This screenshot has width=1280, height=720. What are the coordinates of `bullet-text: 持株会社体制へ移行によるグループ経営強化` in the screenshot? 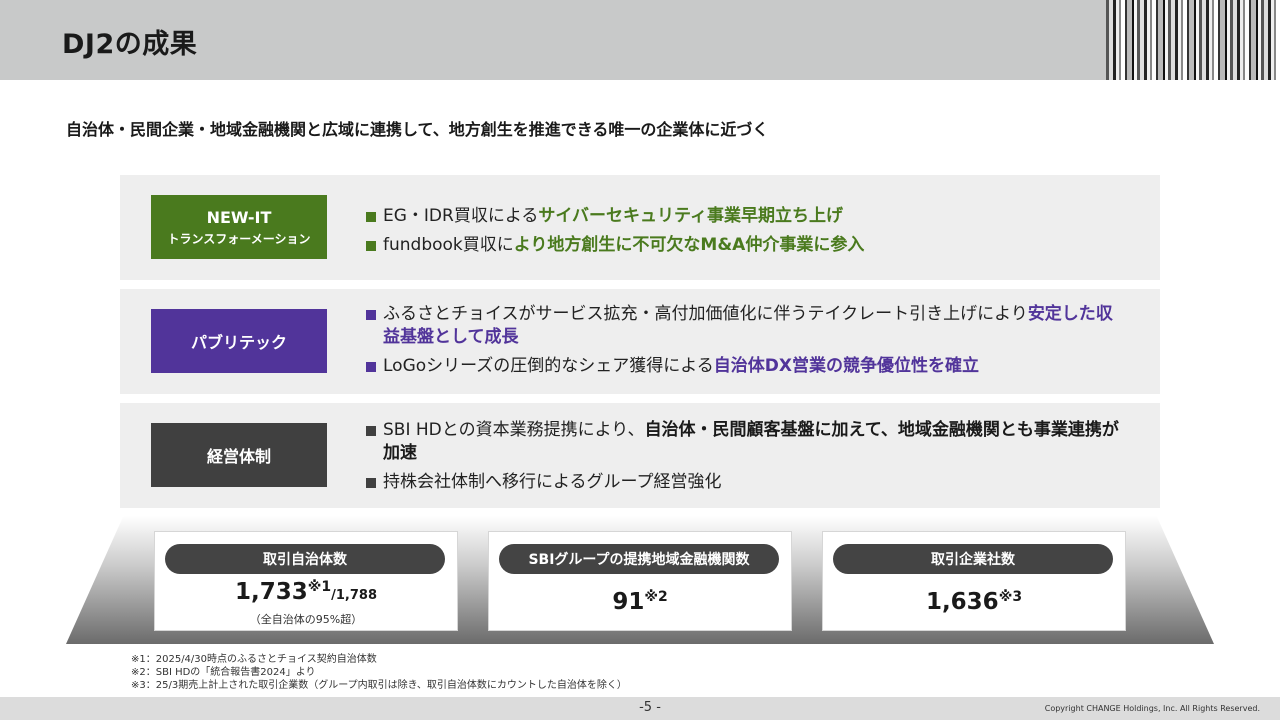 It's located at (552, 482).